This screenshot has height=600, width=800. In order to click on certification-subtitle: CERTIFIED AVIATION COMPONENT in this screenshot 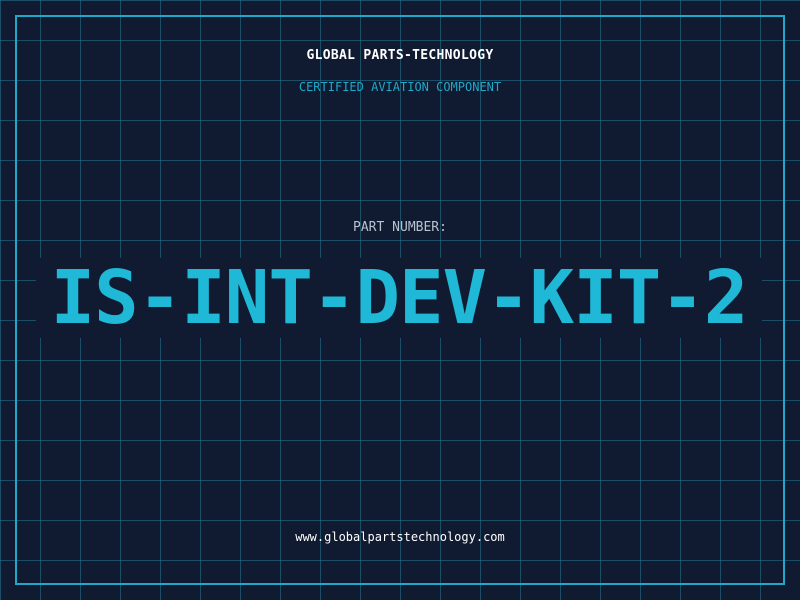, I will do `click(400, 87)`.